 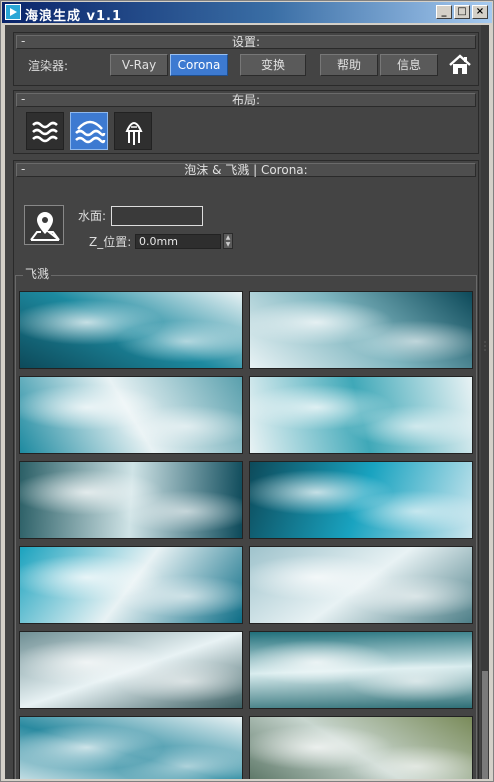 I want to click on app-icon, so click(x=13, y=12).